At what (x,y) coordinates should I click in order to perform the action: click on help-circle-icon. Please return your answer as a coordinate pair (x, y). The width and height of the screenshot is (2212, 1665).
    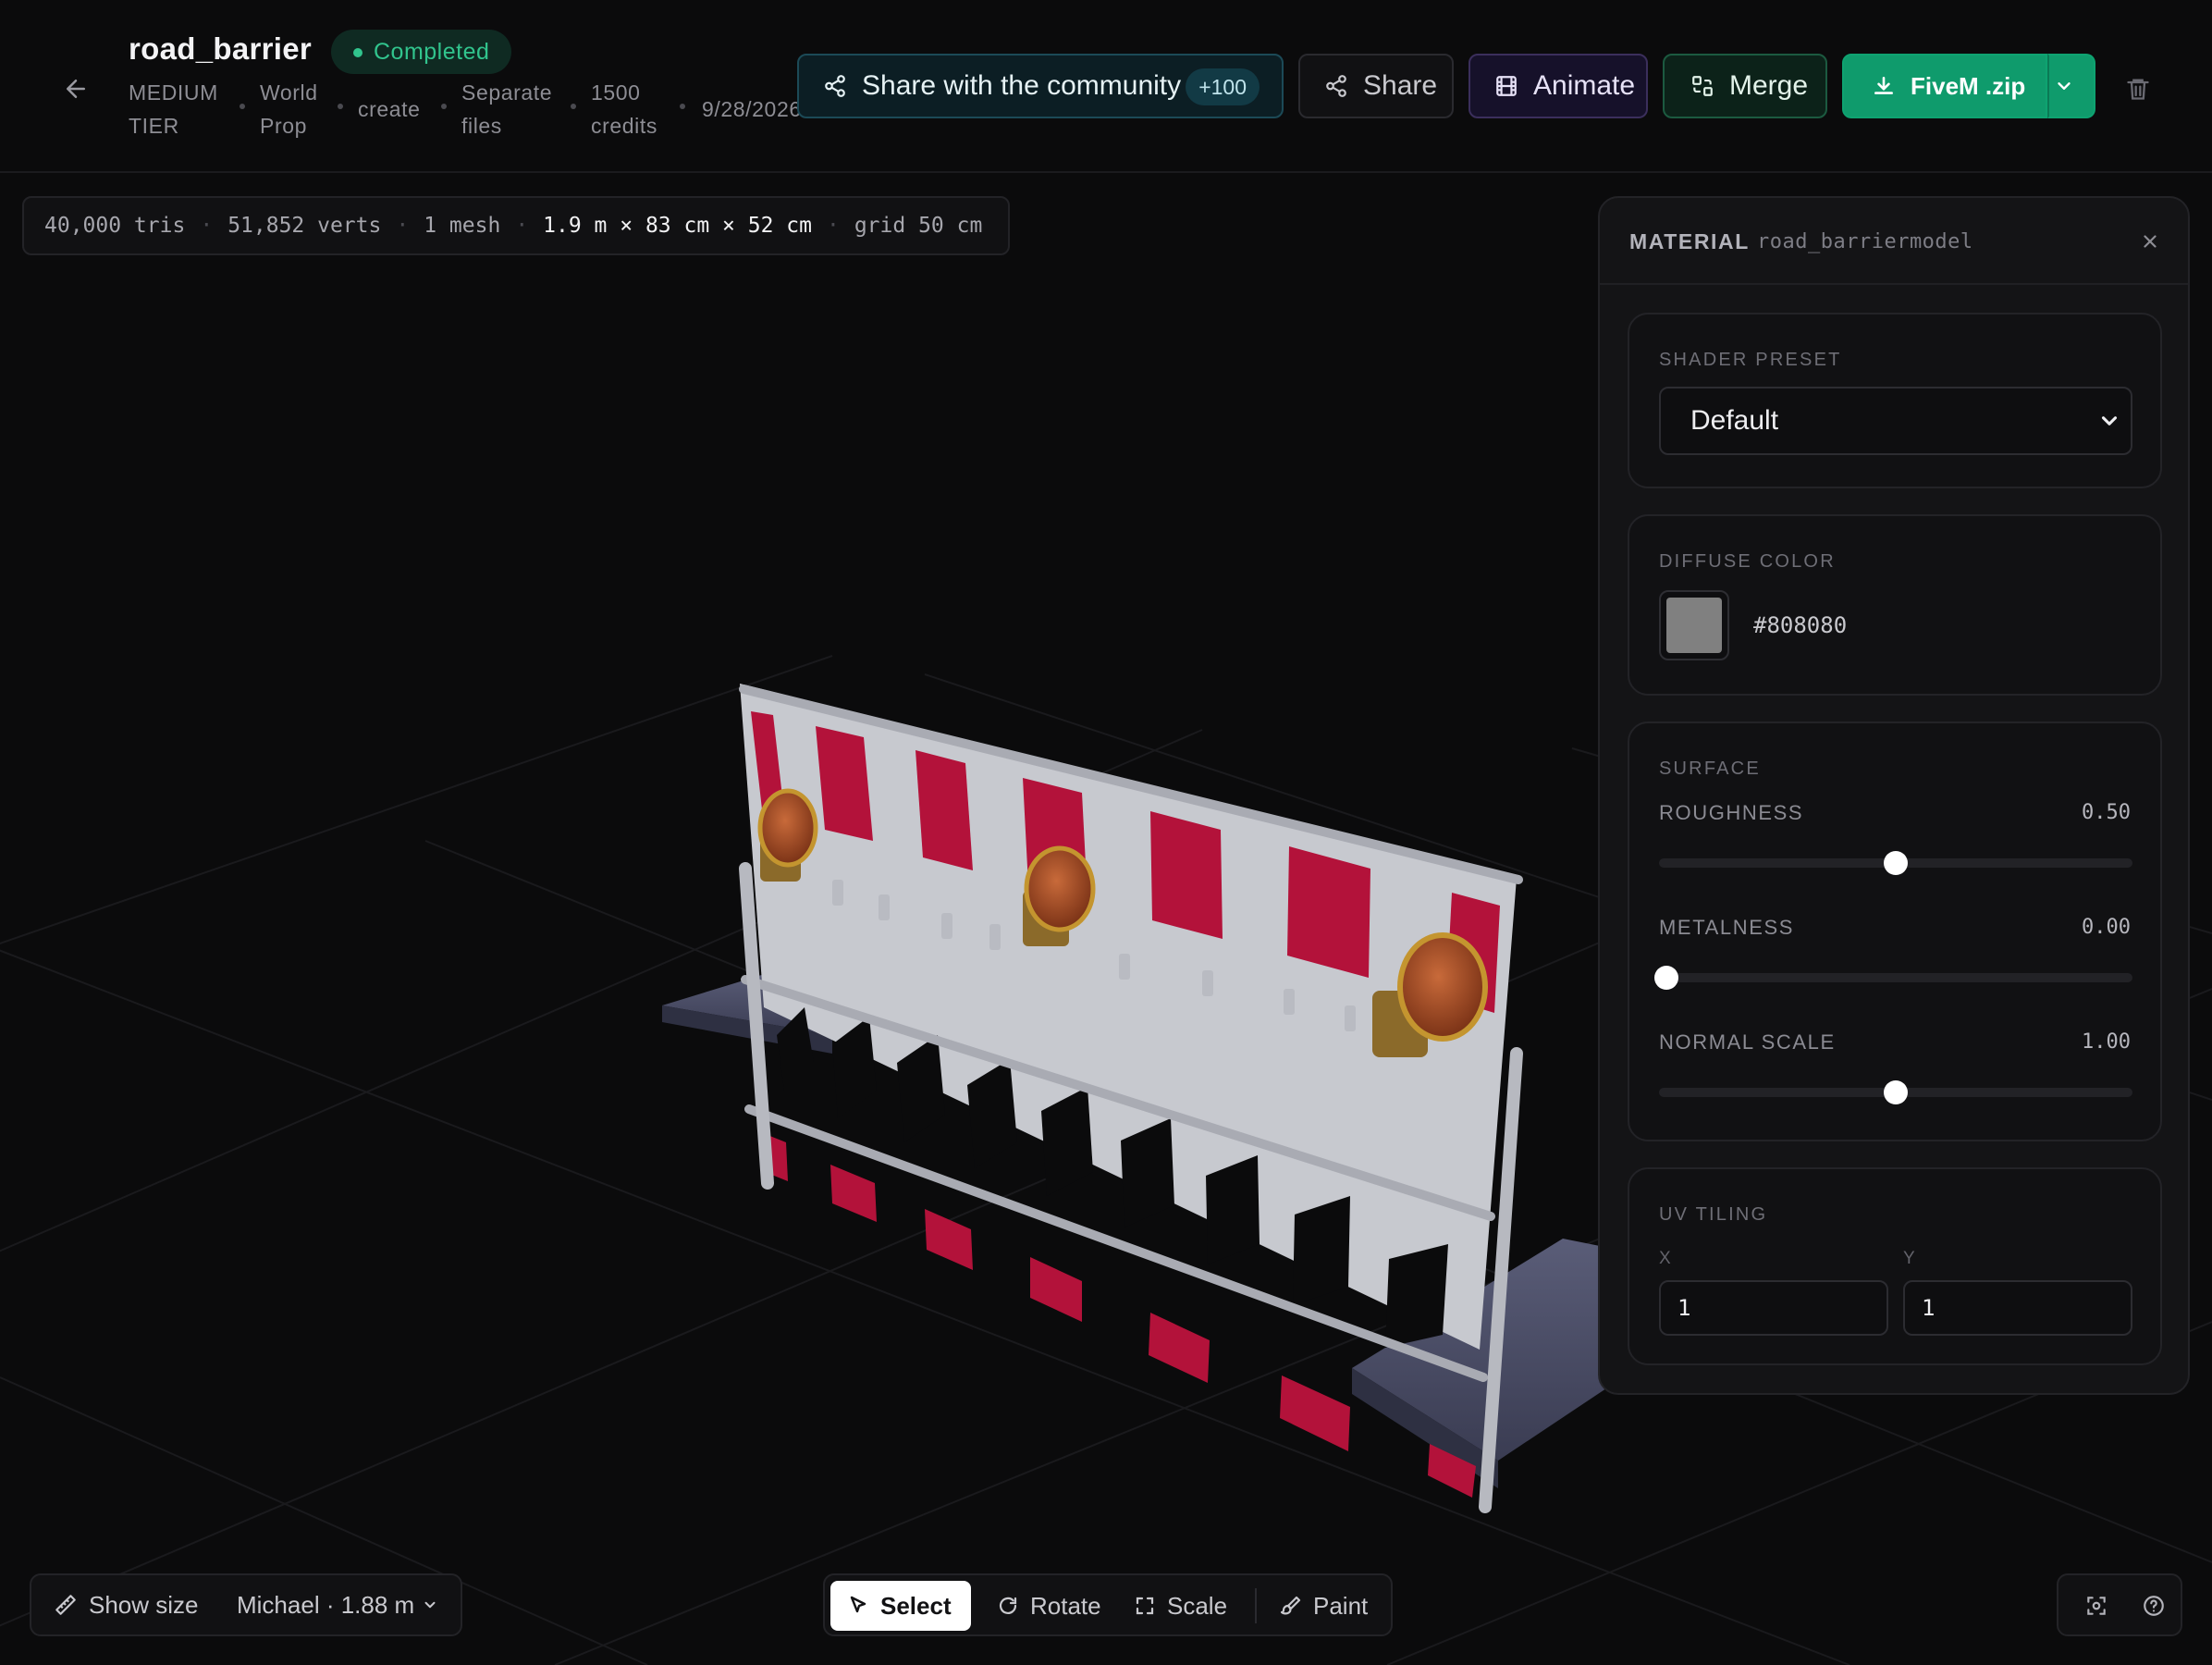
    Looking at the image, I should click on (2154, 1606).